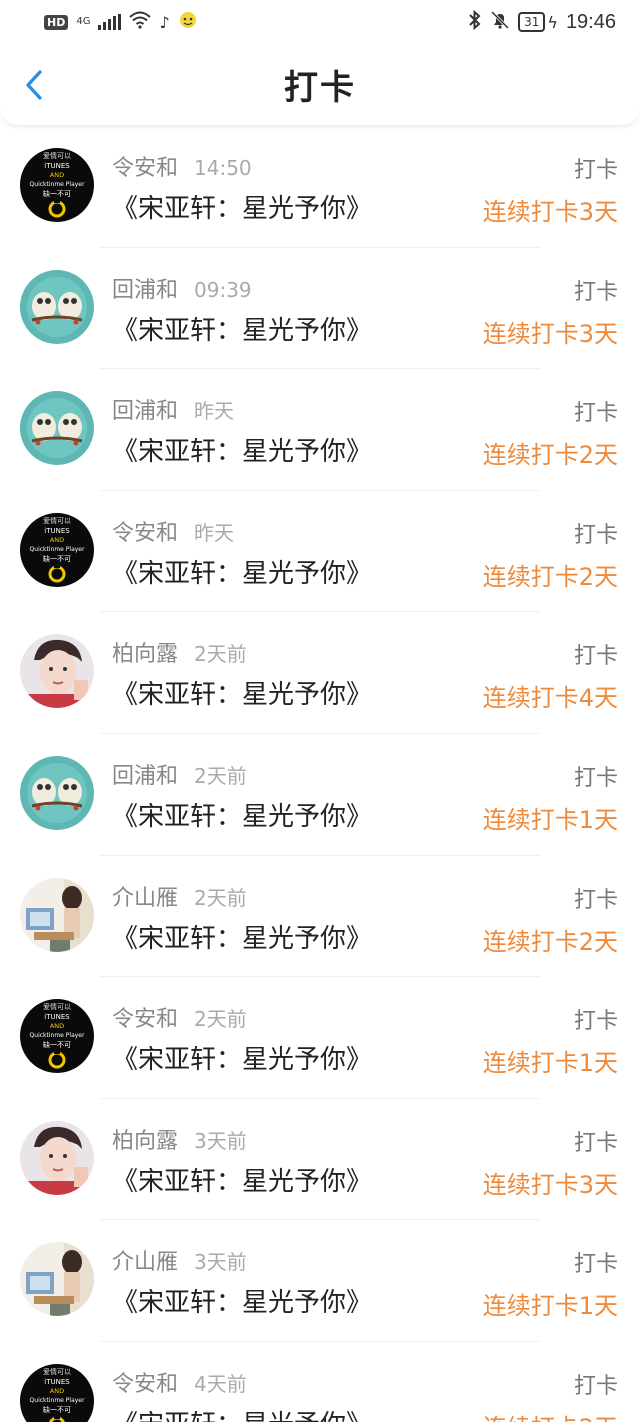 The width and height of the screenshot is (640, 1422). What do you see at coordinates (475, 22) in the screenshot?
I see `bluetooth-icon` at bounding box center [475, 22].